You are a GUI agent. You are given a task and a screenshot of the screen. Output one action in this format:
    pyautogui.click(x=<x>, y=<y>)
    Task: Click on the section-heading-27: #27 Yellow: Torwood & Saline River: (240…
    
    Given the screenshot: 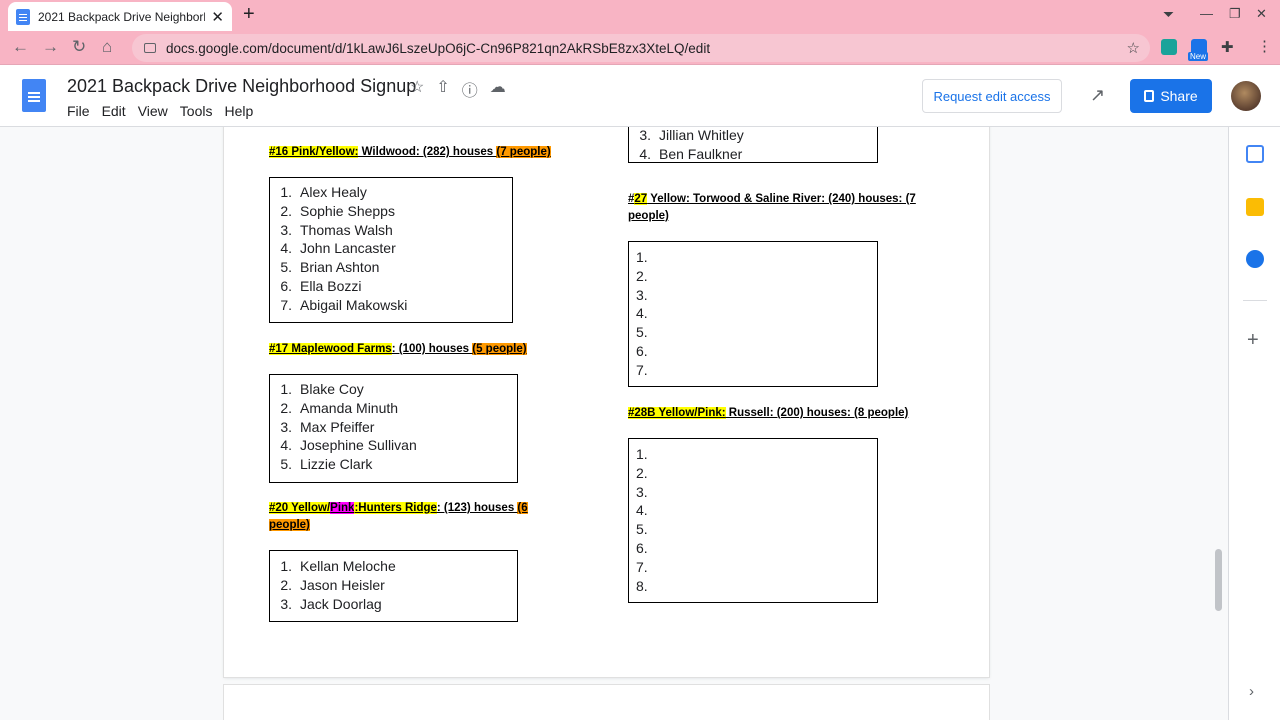 What is the action you would take?
    pyautogui.click(x=772, y=207)
    